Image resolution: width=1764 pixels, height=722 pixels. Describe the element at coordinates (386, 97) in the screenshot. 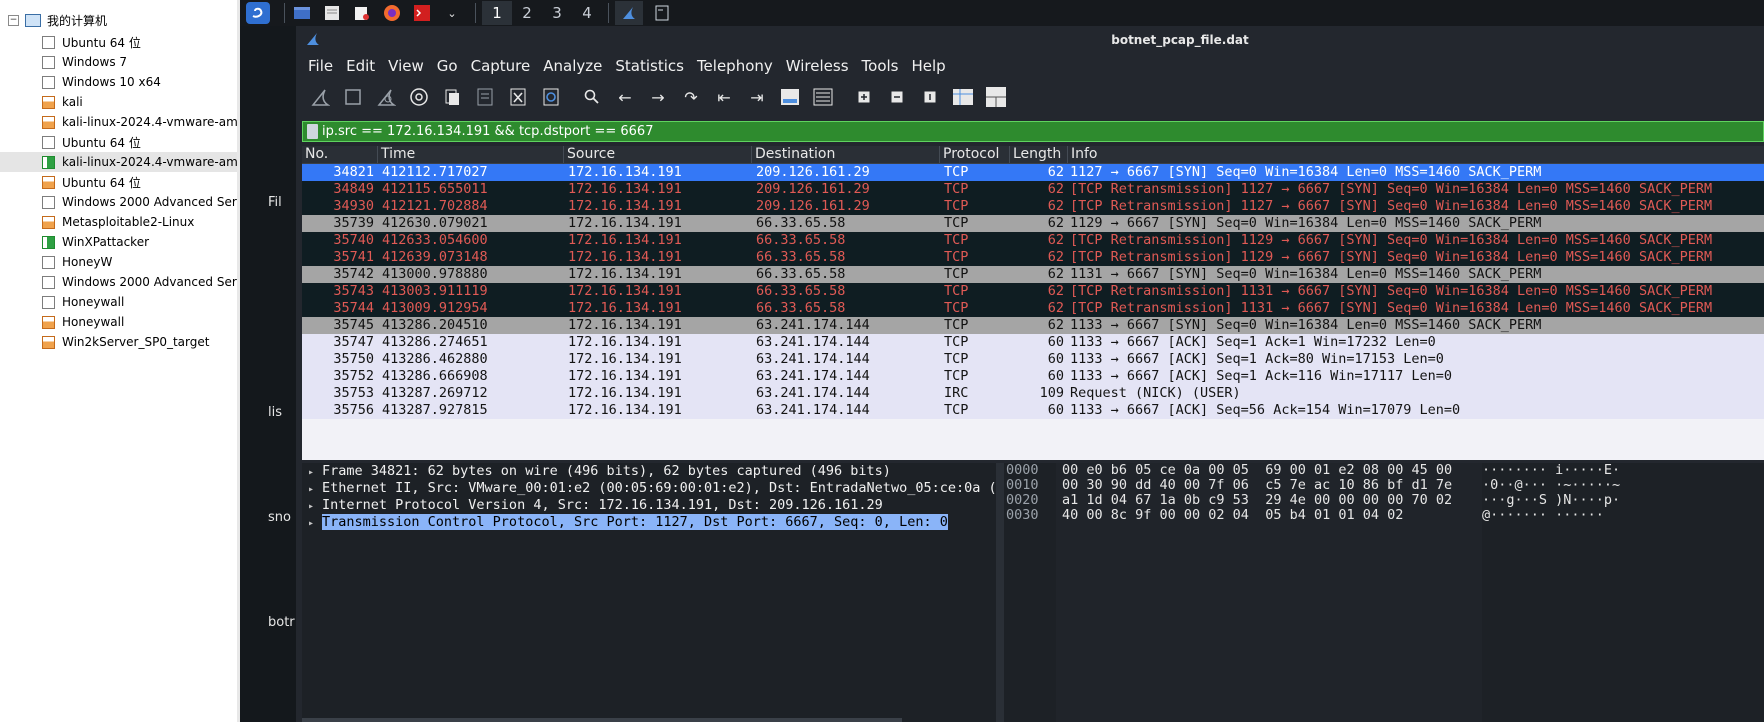

I see `restart-capture-icon` at that location.